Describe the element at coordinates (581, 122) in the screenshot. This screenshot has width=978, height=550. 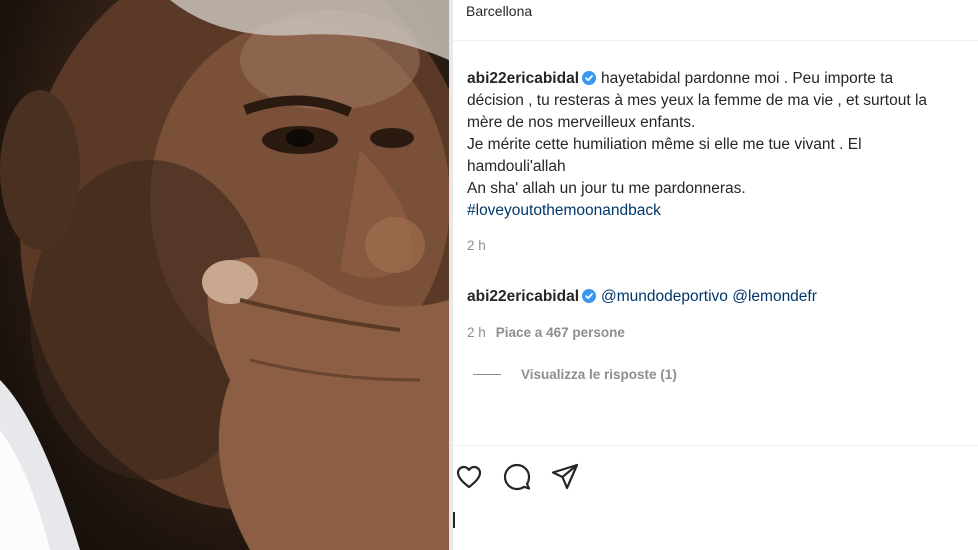
I see `caption-line-3: mère de nos merveilleux enfants.` at that location.